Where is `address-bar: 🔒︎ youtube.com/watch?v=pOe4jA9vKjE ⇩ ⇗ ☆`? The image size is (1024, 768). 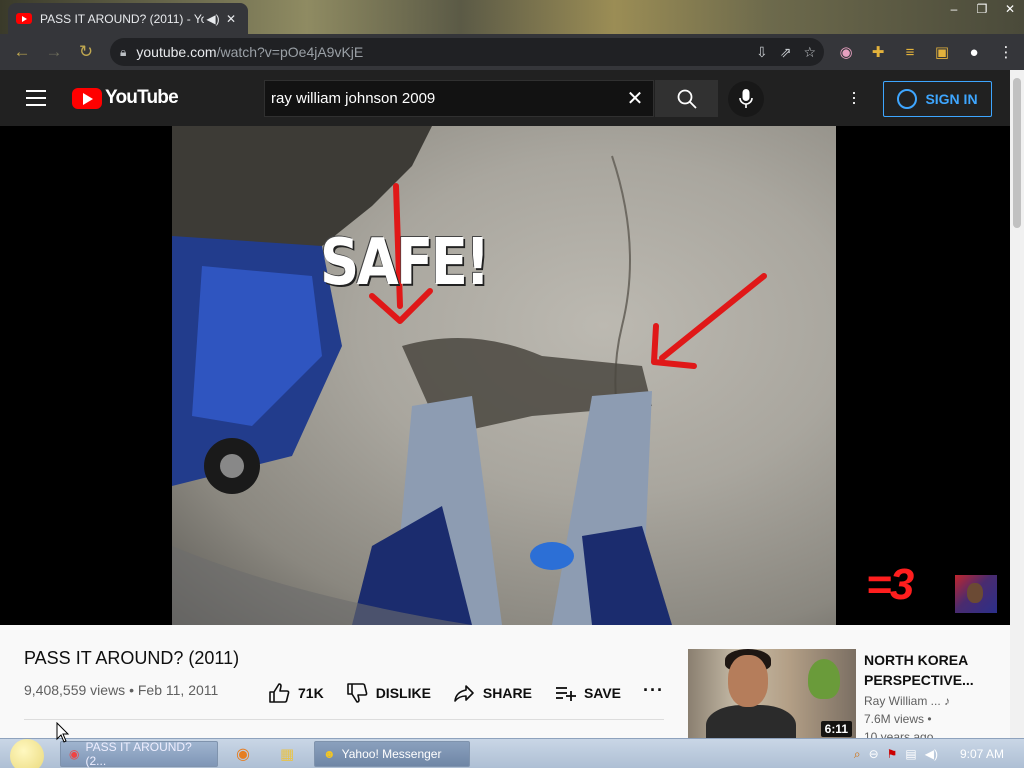
address-bar: 🔒︎ youtube.com/watch?v=pOe4jA9vKjE ⇩ ⇗ ☆ is located at coordinates (467, 52).